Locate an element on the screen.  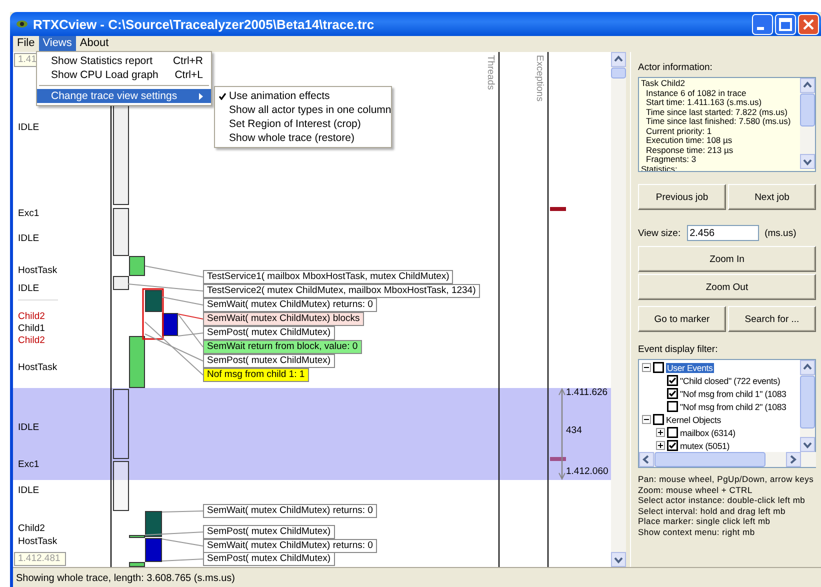
field-label: View size: is located at coordinates (659, 233).